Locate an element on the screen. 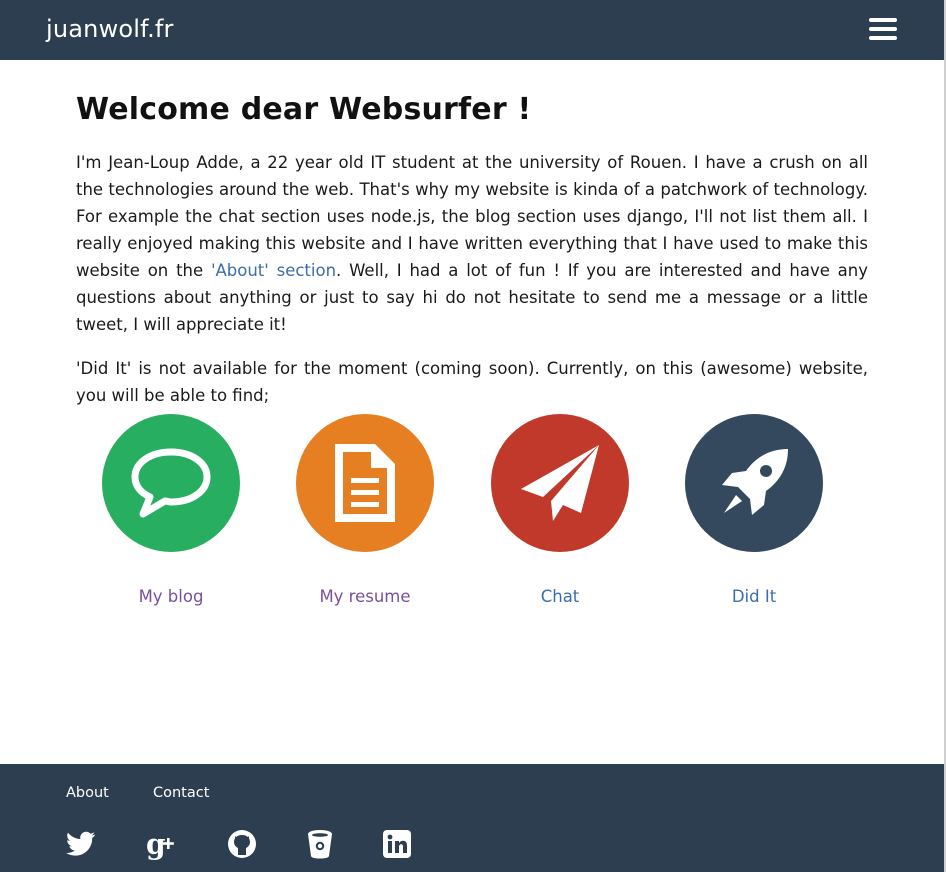 This screenshot has height=872, width=946. hamburger-menu-icon is located at coordinates (883, 30).